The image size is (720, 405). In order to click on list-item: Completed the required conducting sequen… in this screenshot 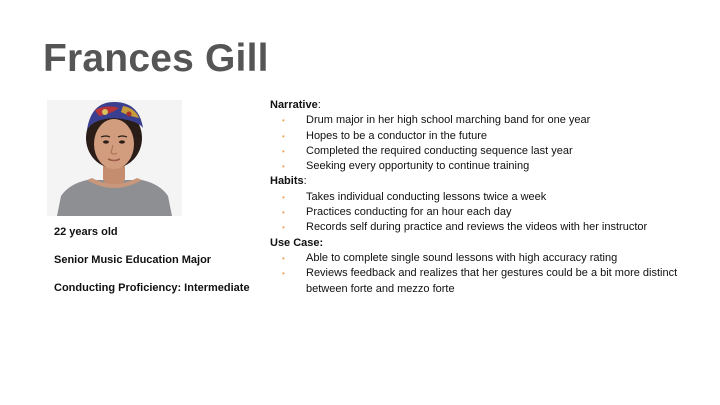, I will do `click(486, 152)`.